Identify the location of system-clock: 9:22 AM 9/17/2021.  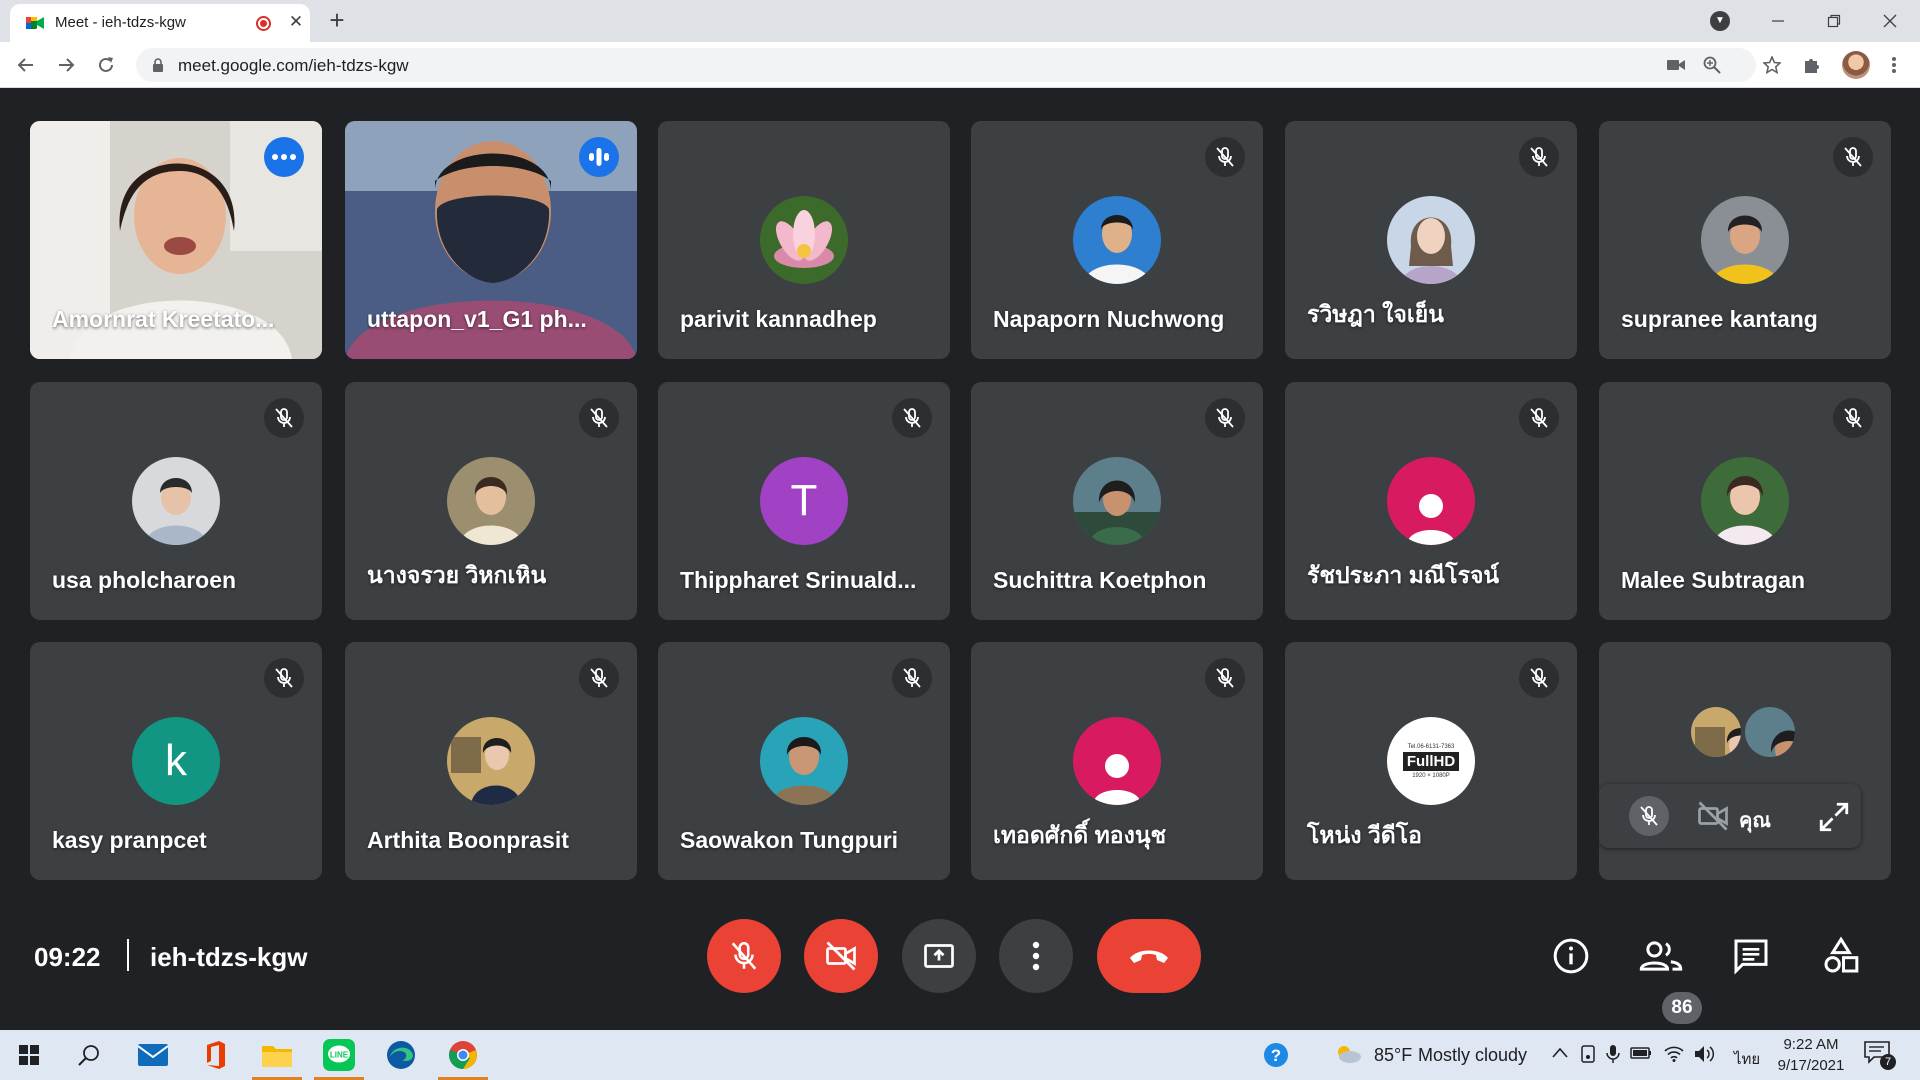
(1811, 1055).